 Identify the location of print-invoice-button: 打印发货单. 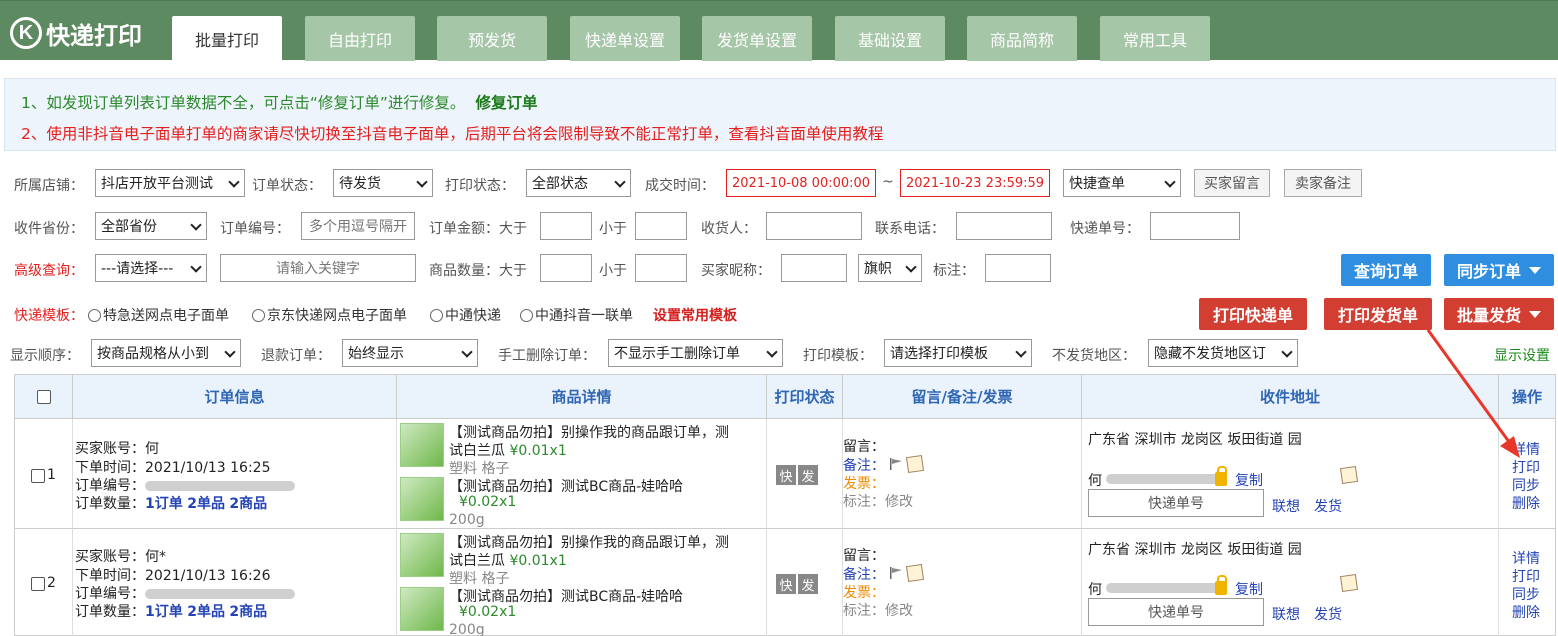
(1378, 314).